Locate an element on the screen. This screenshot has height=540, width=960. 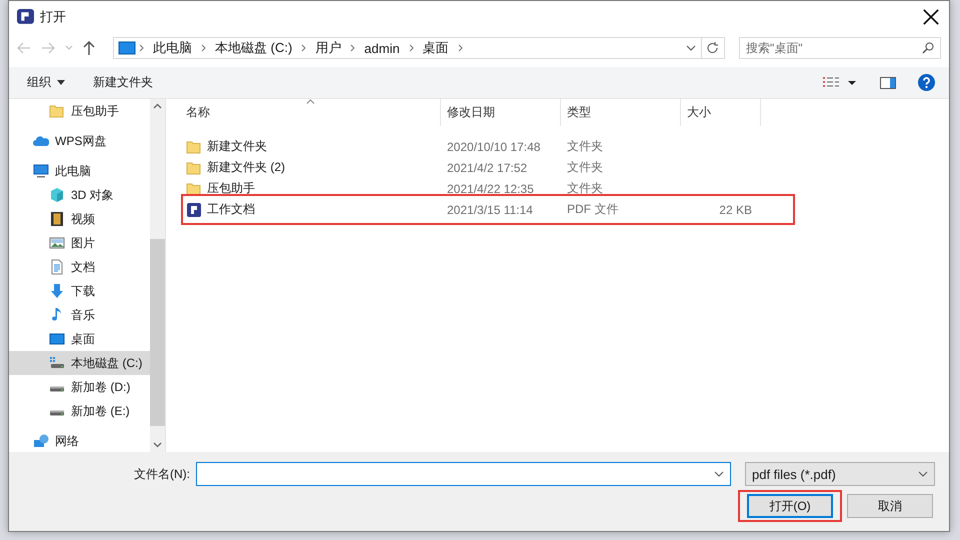
filename-field is located at coordinates (463, 474).